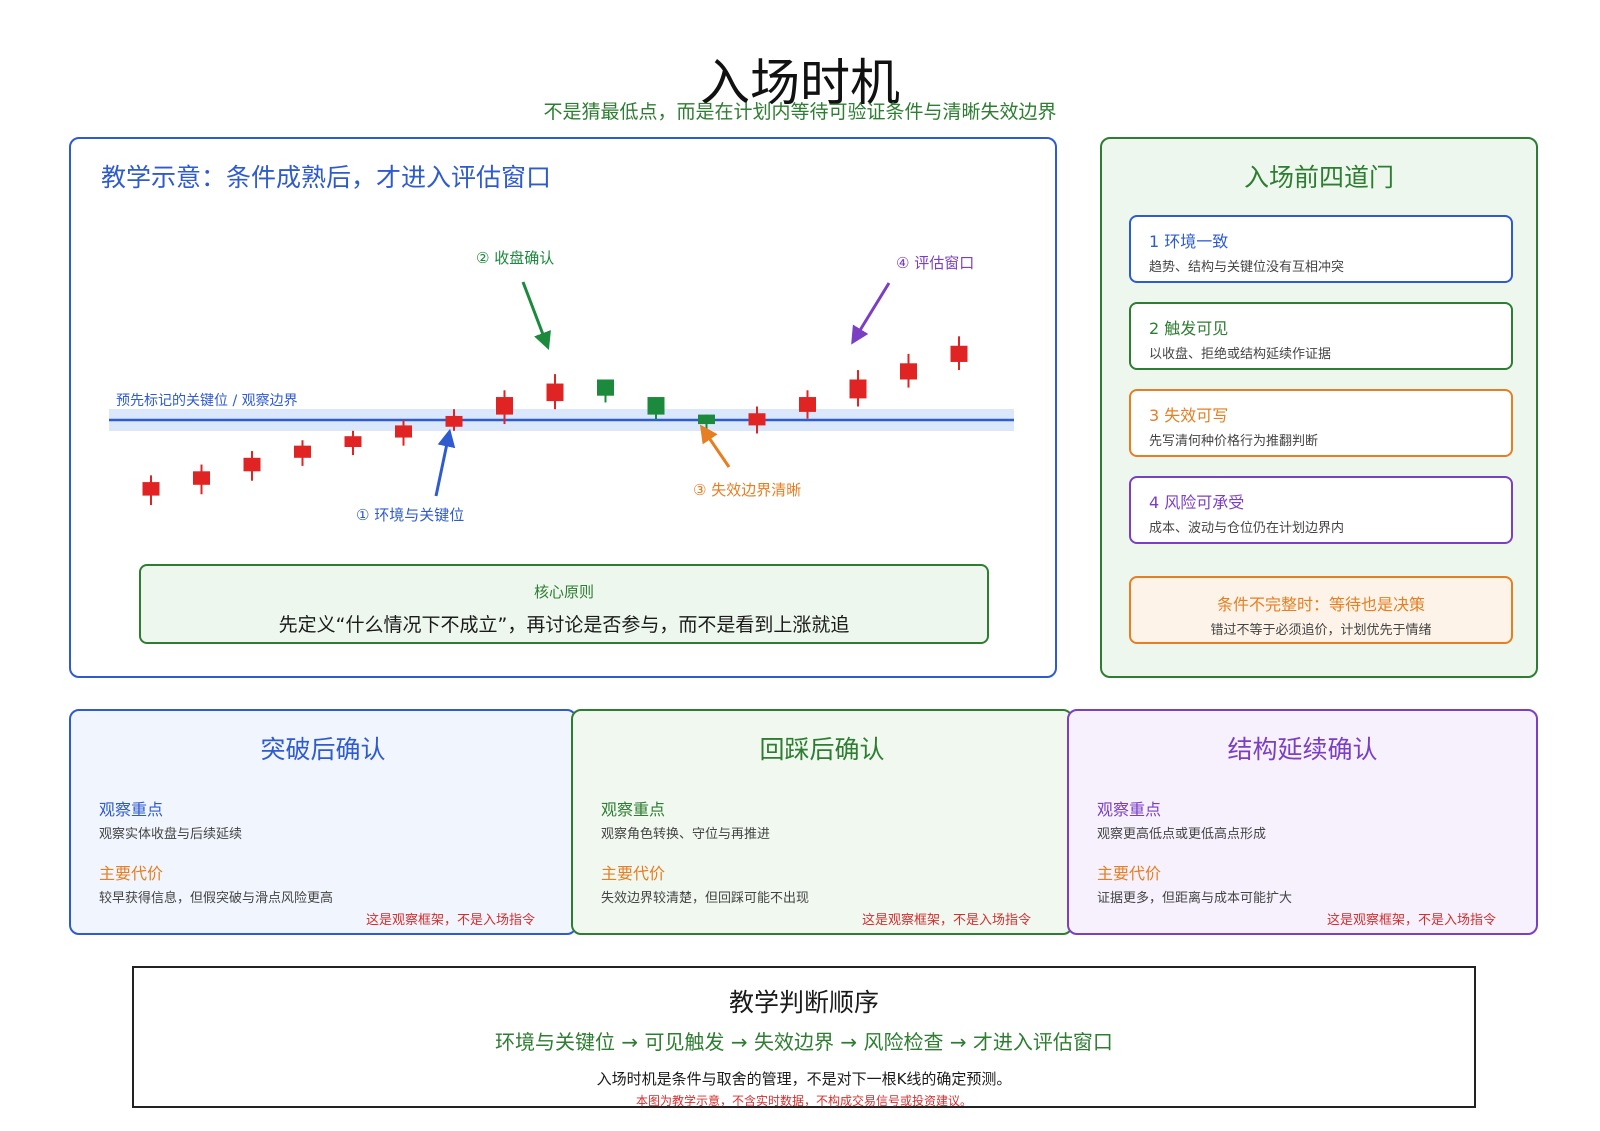  What do you see at coordinates (1234, 441) in the screenshot?
I see `gate-desc: 先写清何种价格行为推翻判断` at bounding box center [1234, 441].